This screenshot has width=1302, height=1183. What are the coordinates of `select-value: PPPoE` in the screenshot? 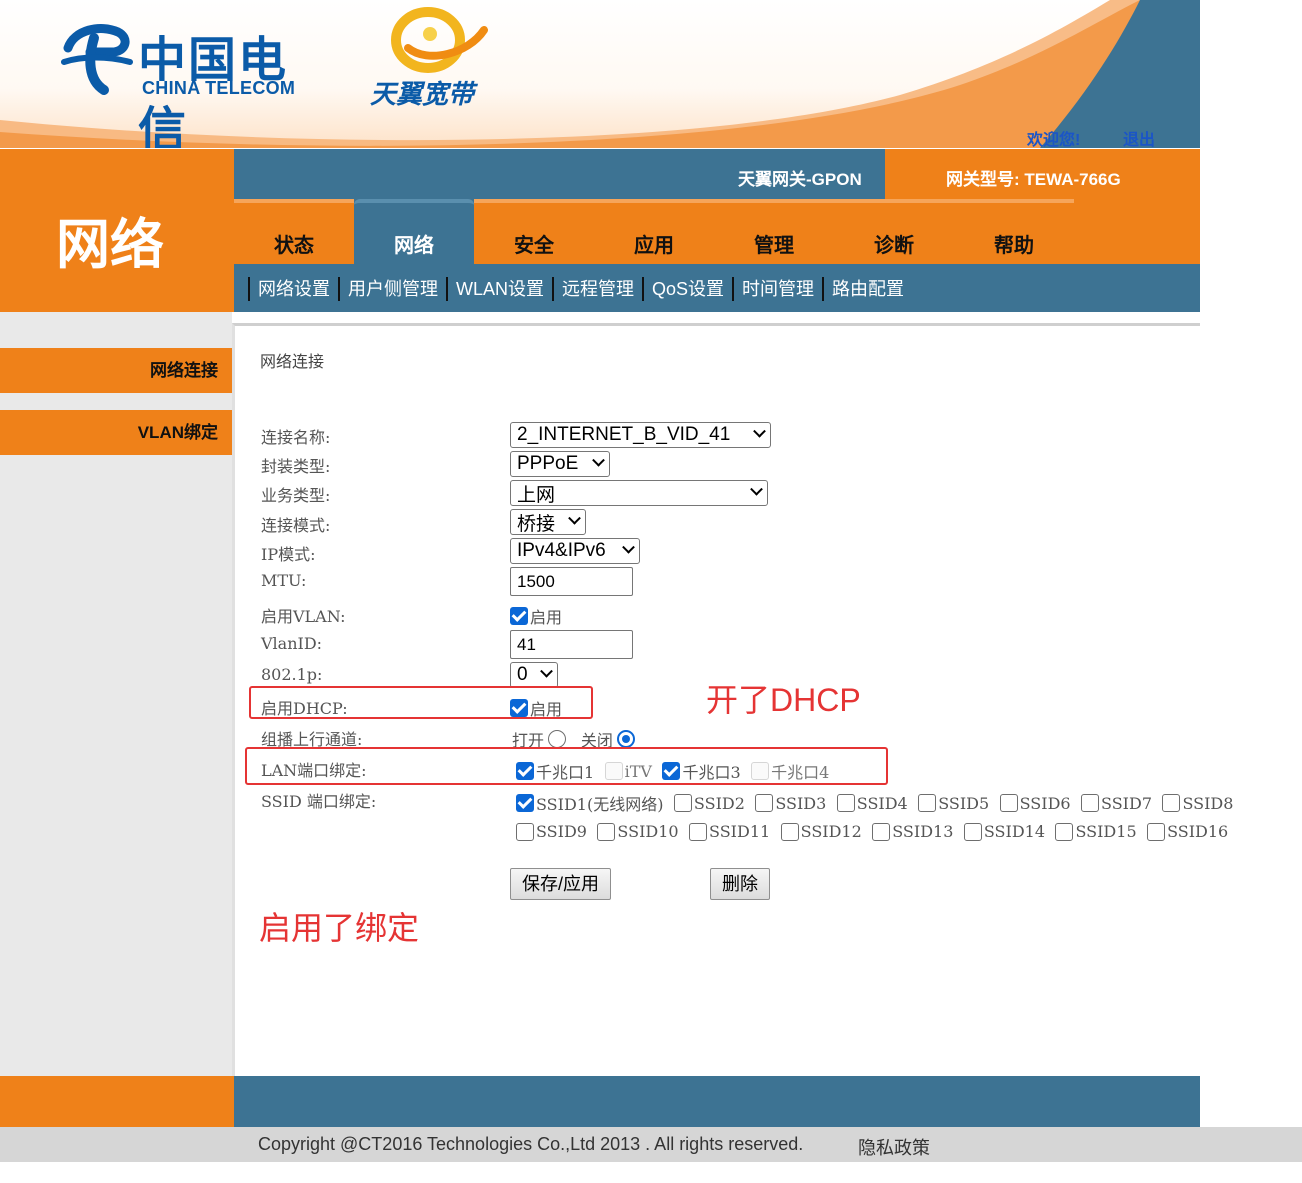 It's located at (548, 463).